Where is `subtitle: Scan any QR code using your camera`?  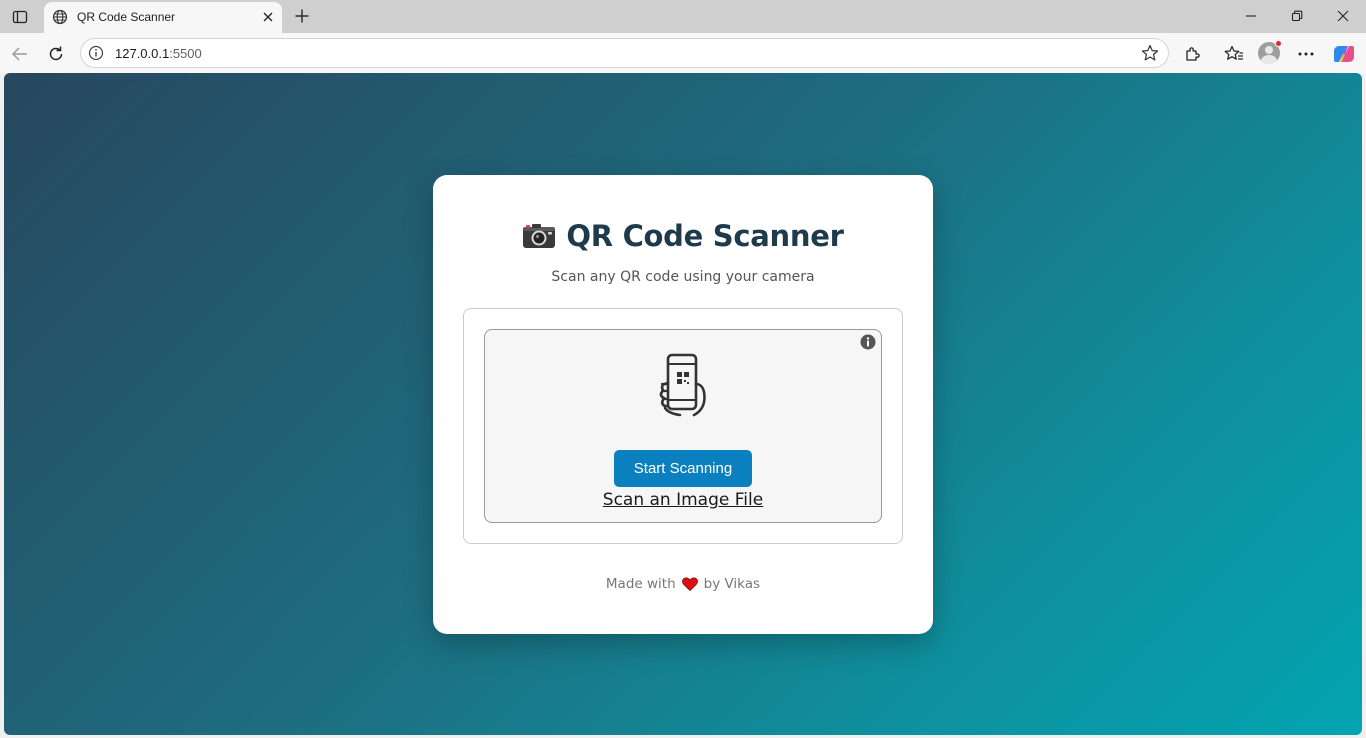 subtitle: Scan any QR code using your camera is located at coordinates (683, 277).